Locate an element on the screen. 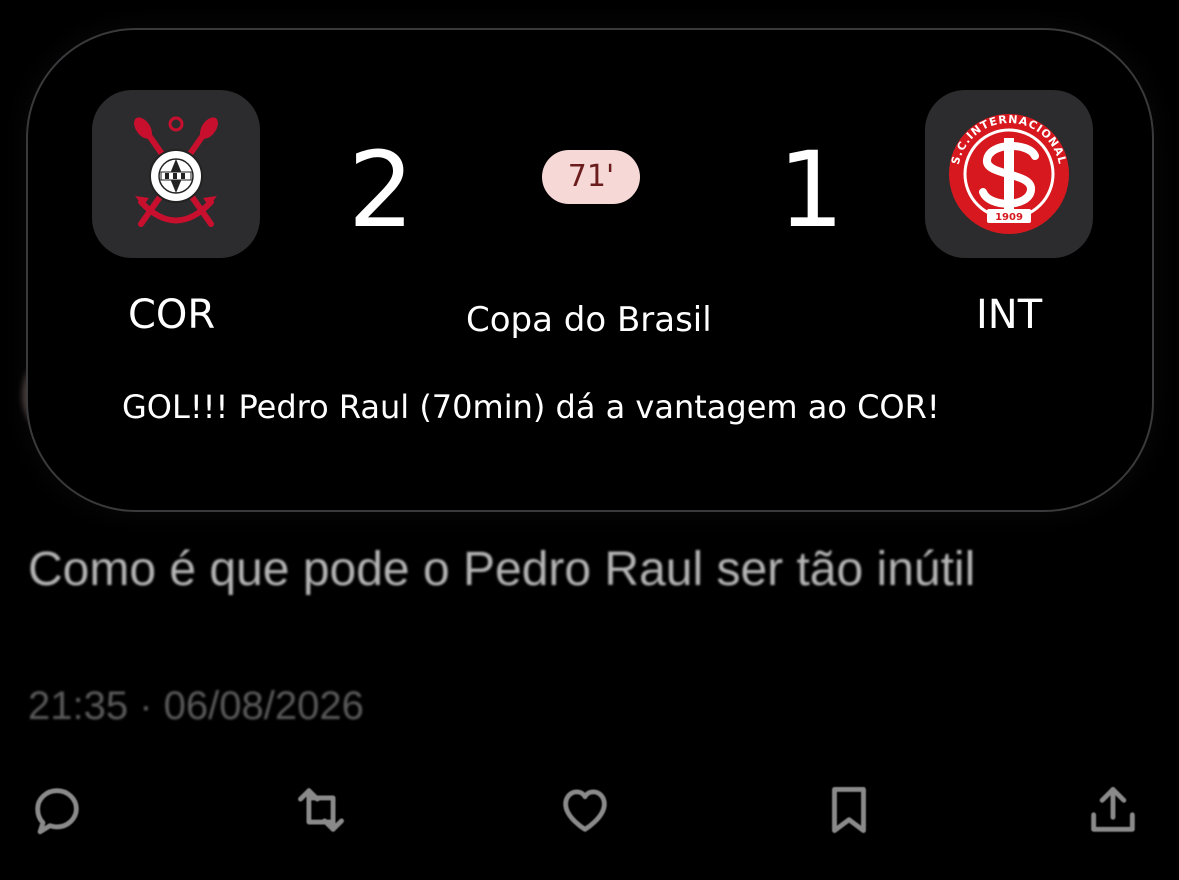 This screenshot has width=1179, height=880. reply-icon is located at coordinates (57, 811).